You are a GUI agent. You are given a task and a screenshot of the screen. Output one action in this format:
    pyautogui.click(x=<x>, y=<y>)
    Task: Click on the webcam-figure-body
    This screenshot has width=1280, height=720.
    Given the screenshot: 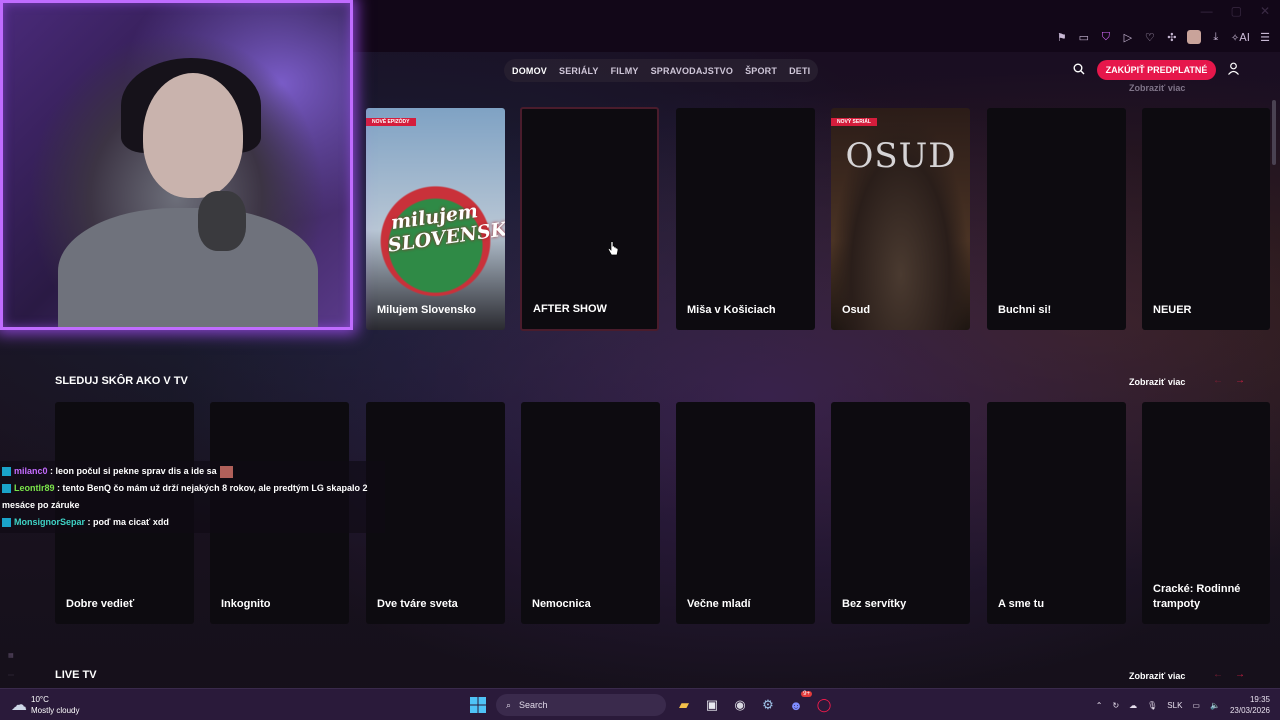 What is the action you would take?
    pyautogui.click(x=188, y=267)
    